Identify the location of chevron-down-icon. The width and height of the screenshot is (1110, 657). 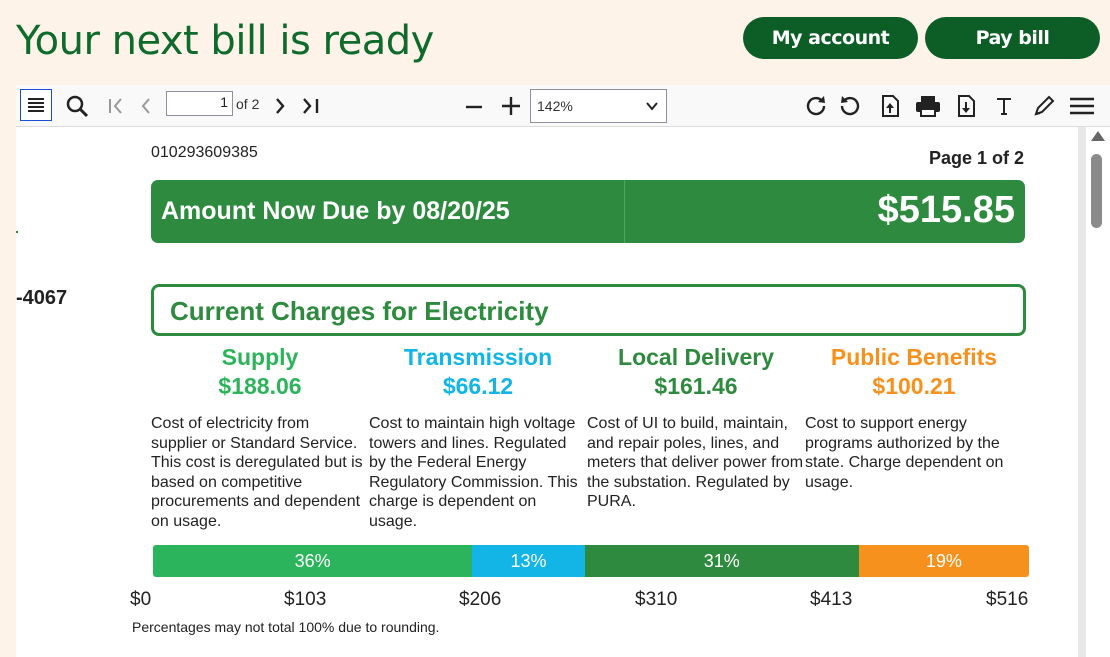
(652, 107).